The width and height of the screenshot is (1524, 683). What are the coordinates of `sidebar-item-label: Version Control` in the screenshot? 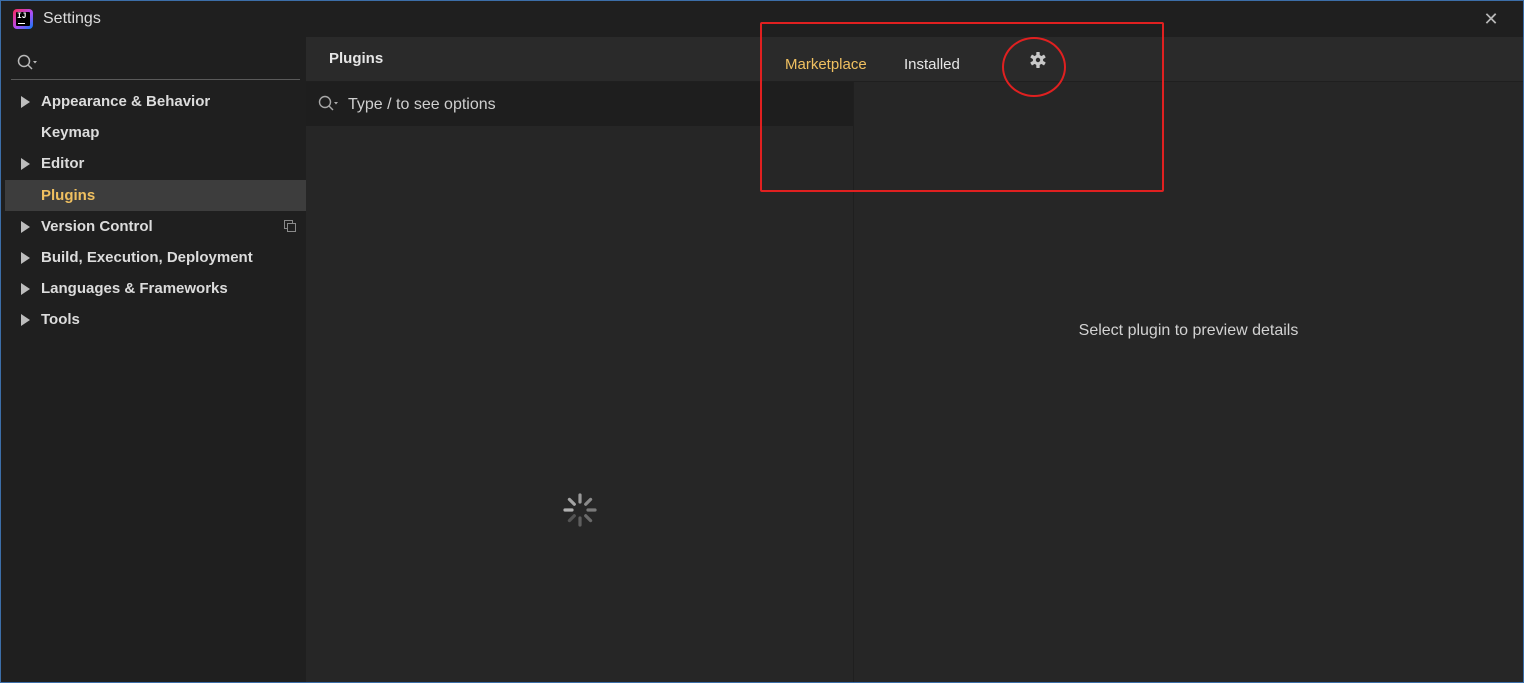 It's located at (97, 226).